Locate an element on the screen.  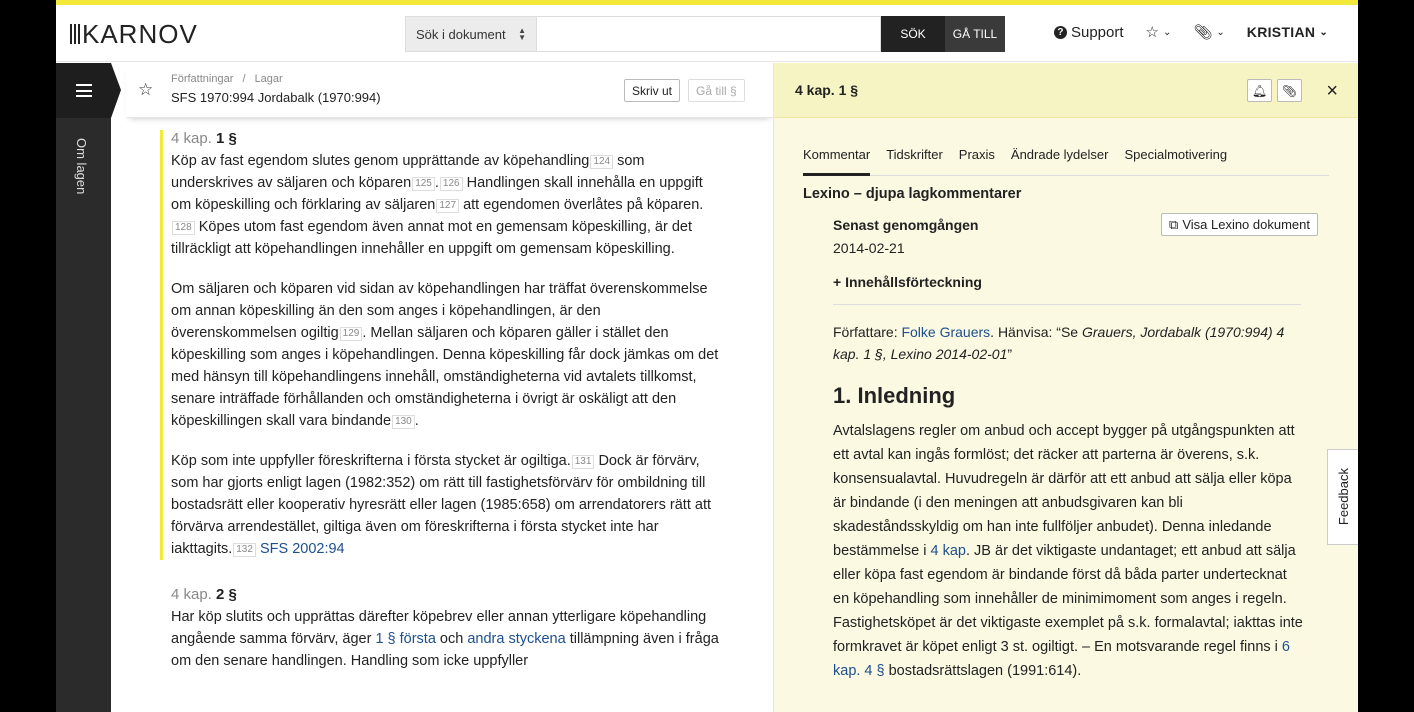
view-lexino-label: Visa Lexino dokument is located at coordinates (1246, 224).